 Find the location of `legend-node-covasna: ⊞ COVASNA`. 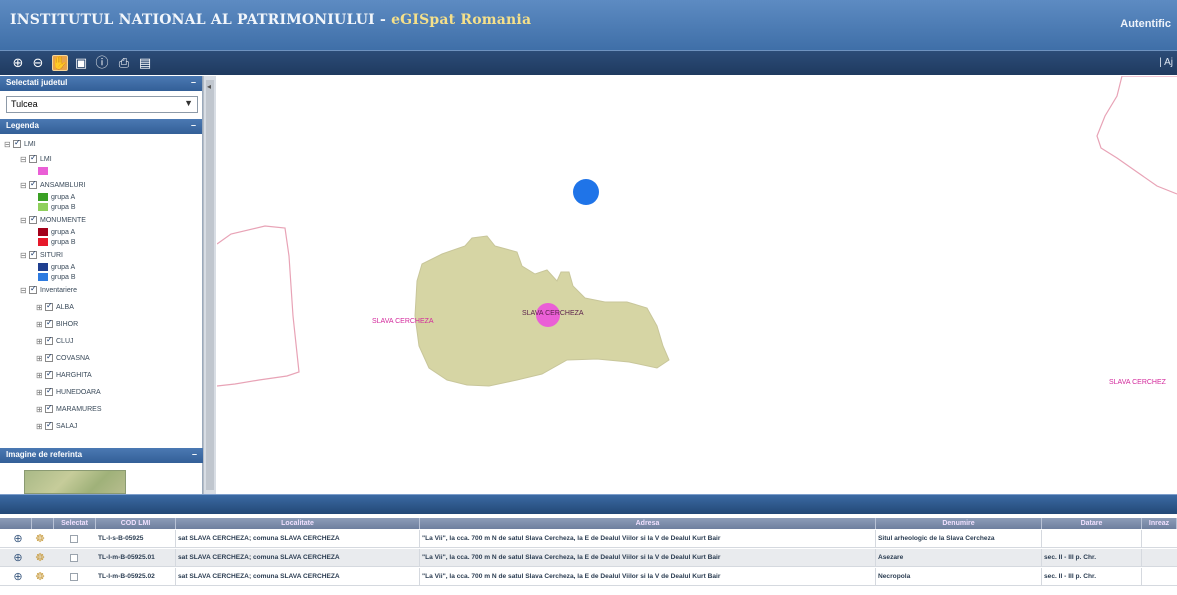

legend-node-covasna: ⊞ COVASNA is located at coordinates (63, 358).